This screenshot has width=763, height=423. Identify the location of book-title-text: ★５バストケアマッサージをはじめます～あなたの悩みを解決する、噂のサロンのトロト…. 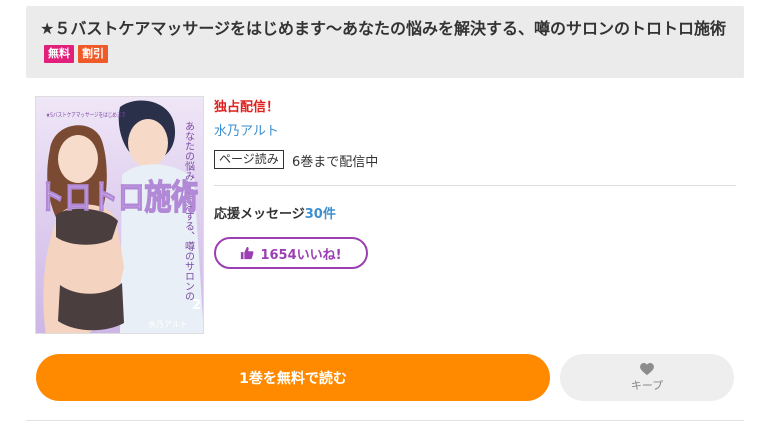
(383, 28).